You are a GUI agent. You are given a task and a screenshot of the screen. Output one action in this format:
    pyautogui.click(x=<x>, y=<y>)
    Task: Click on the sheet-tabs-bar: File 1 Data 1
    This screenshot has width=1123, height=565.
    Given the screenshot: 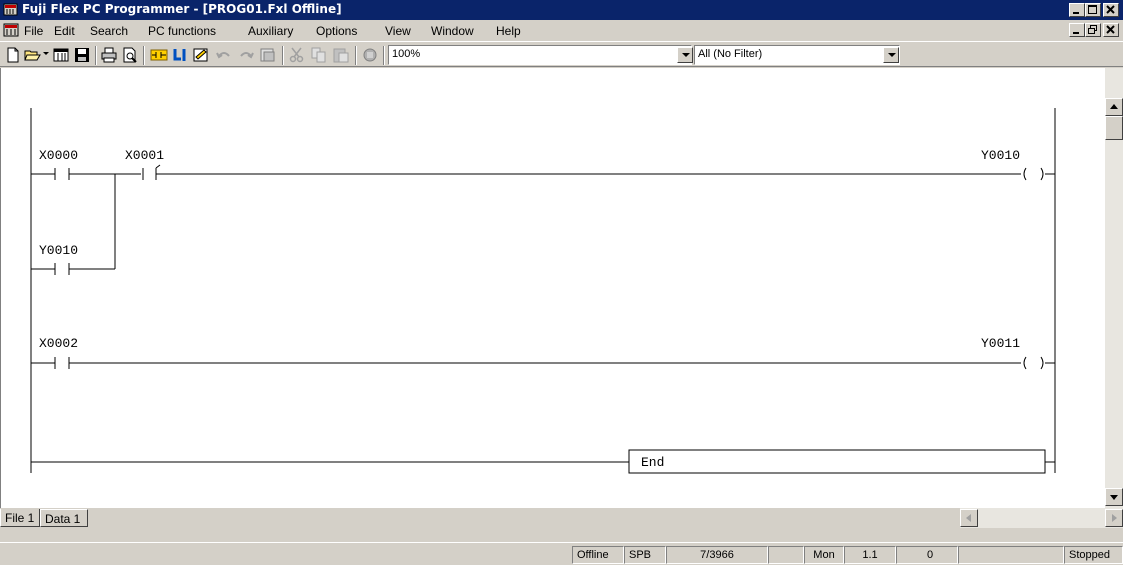 What is the action you would take?
    pyautogui.click(x=561, y=519)
    